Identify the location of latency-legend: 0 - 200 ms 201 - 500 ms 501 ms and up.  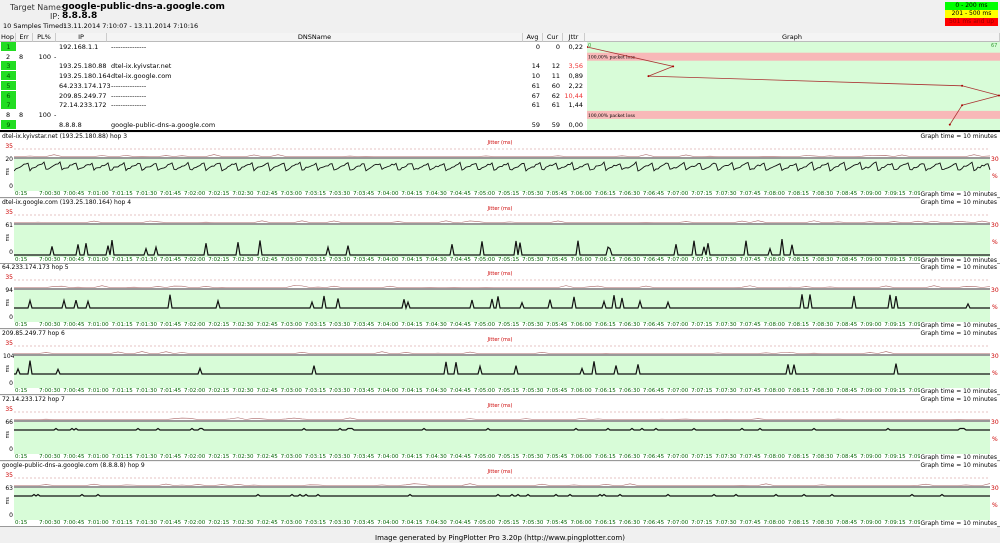
(971, 14).